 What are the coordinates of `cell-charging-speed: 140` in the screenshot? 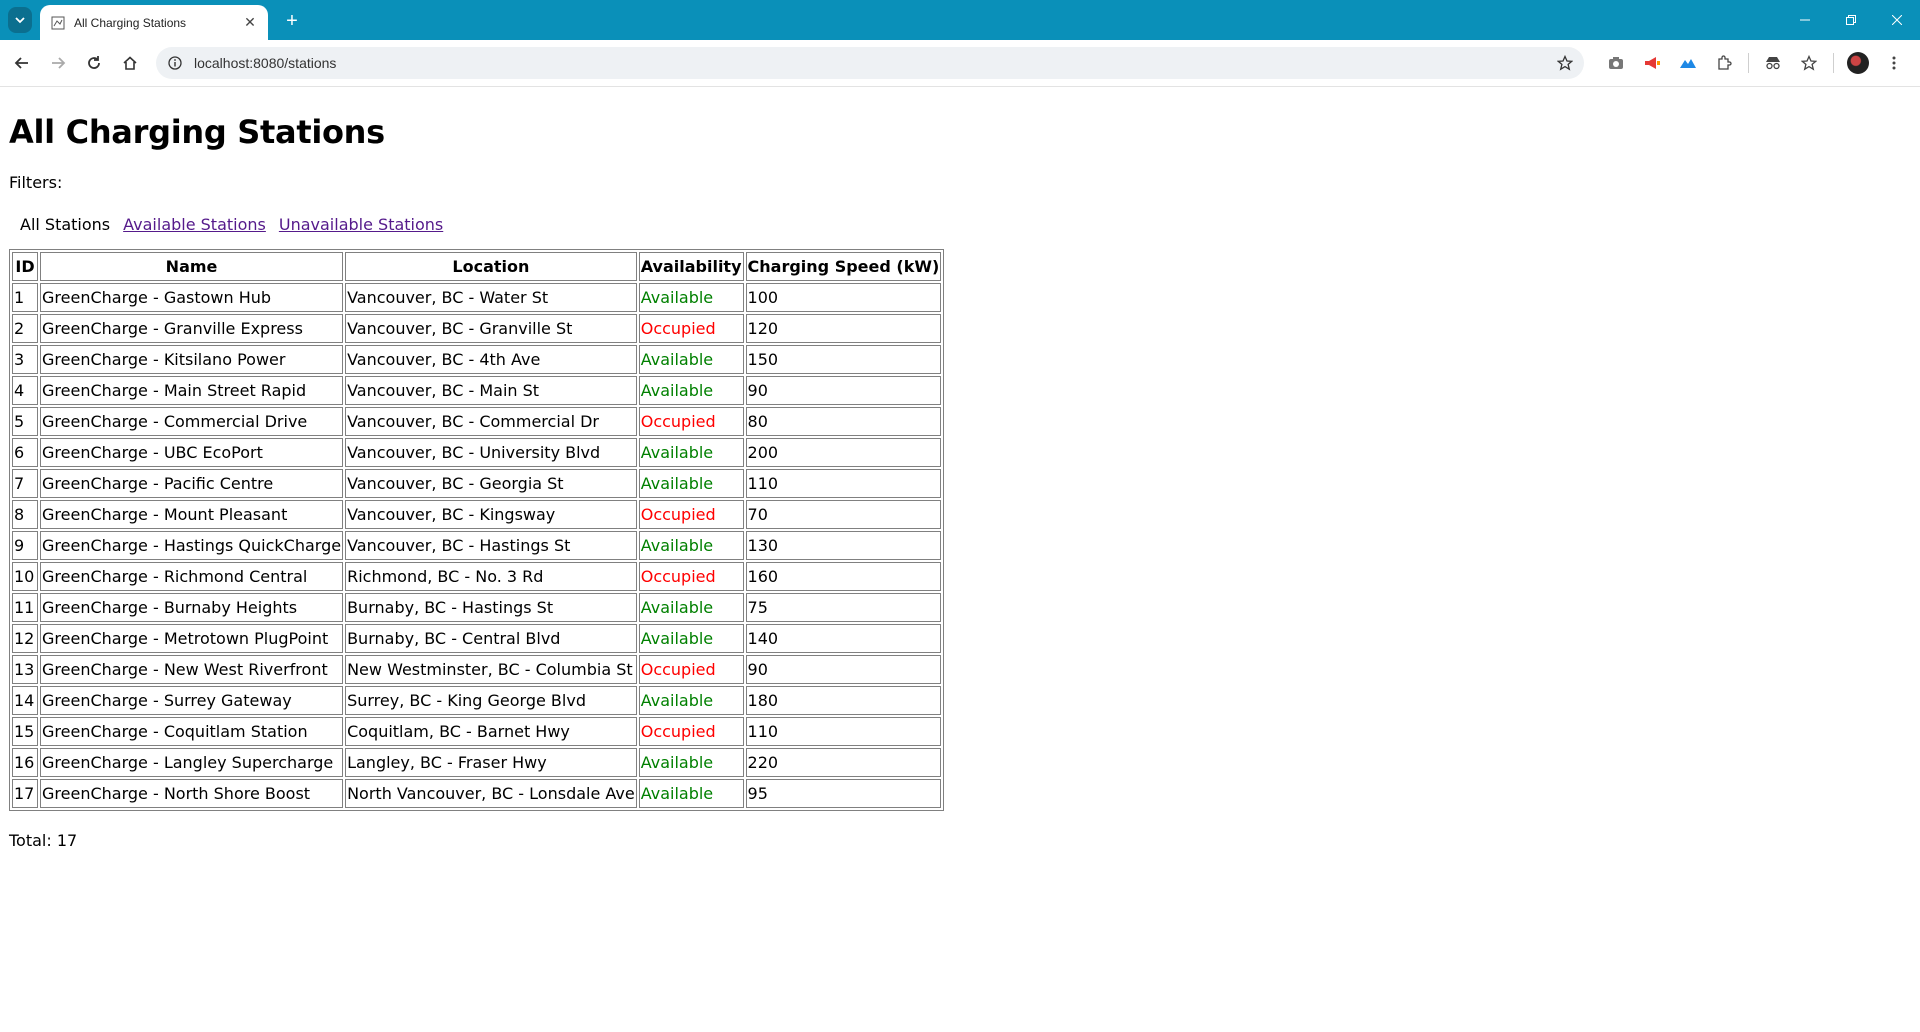 It's located at (843, 638).